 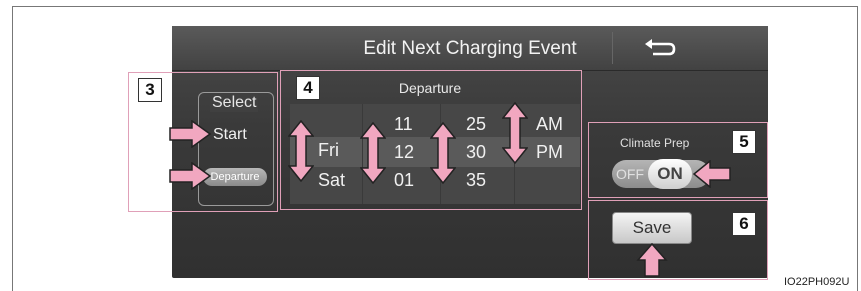 I want to click on title-bar: Edit Next Charging Event, so click(x=470, y=48).